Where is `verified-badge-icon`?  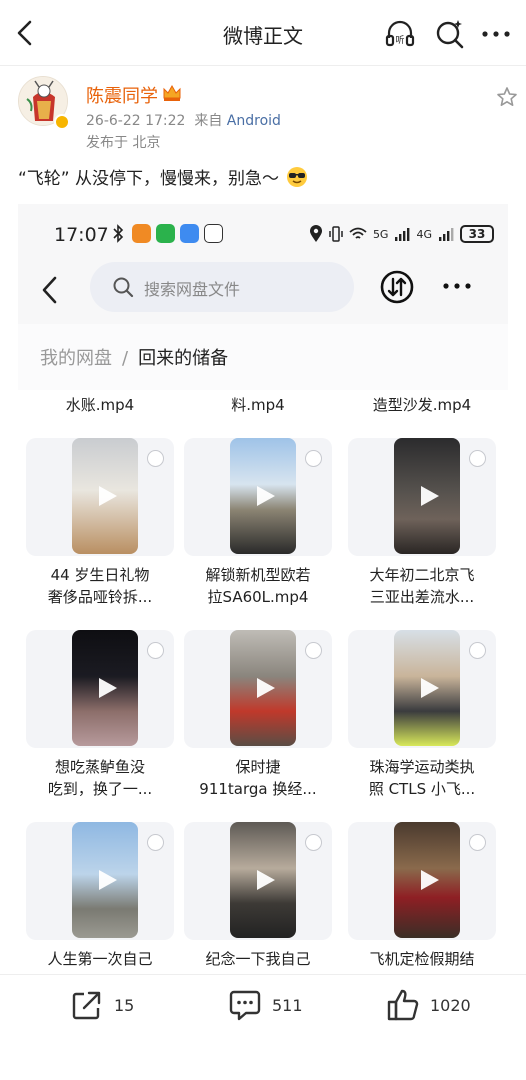
verified-badge-icon is located at coordinates (62, 122).